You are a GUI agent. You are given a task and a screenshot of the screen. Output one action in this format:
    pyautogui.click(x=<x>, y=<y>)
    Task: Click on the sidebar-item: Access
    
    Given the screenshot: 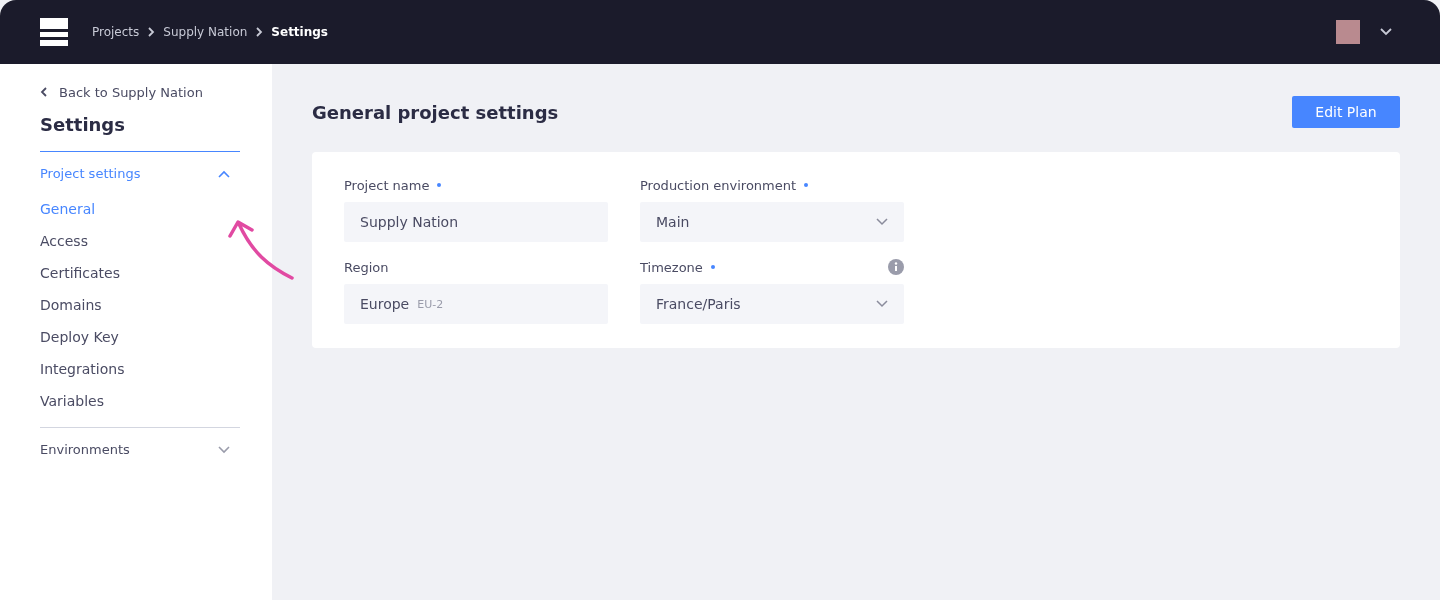 What is the action you would take?
    pyautogui.click(x=140, y=241)
    